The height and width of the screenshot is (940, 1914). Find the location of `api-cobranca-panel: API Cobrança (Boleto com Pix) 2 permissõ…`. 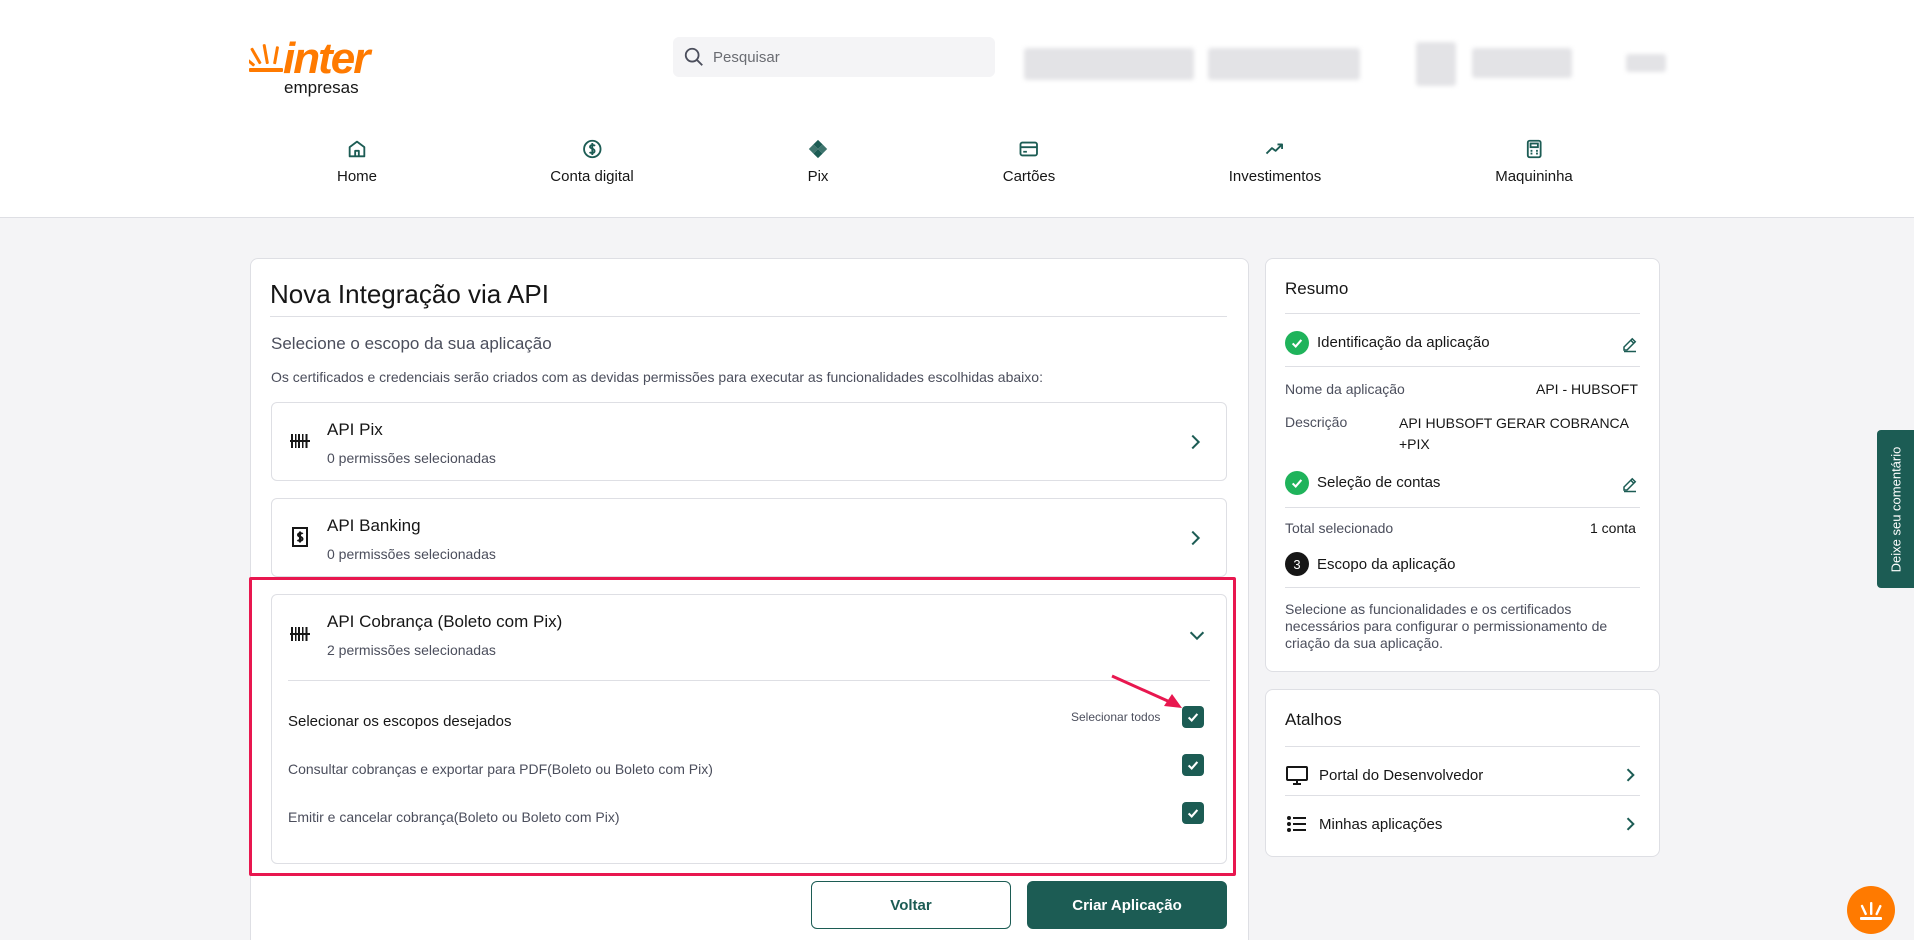

api-cobranca-panel: API Cobrança (Boleto com Pix) 2 permissõ… is located at coordinates (749, 729).